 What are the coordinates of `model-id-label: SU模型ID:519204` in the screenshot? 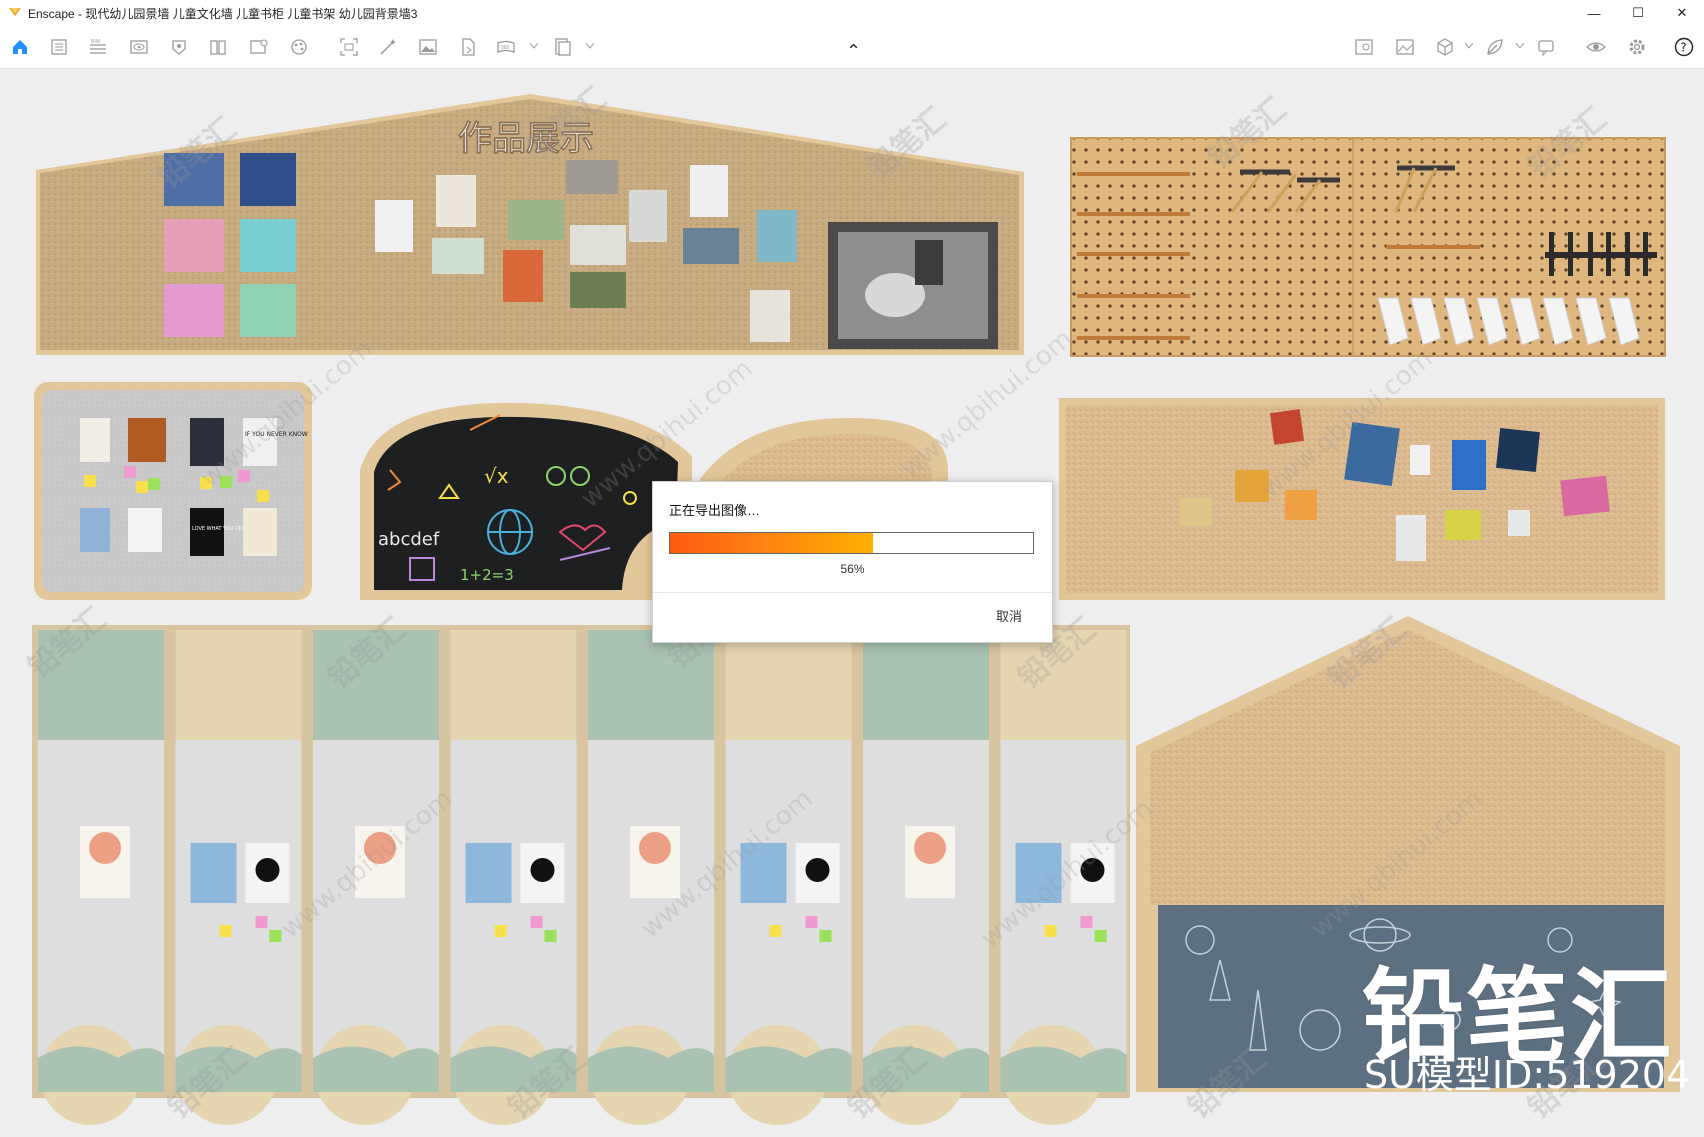 It's located at (1527, 1075).